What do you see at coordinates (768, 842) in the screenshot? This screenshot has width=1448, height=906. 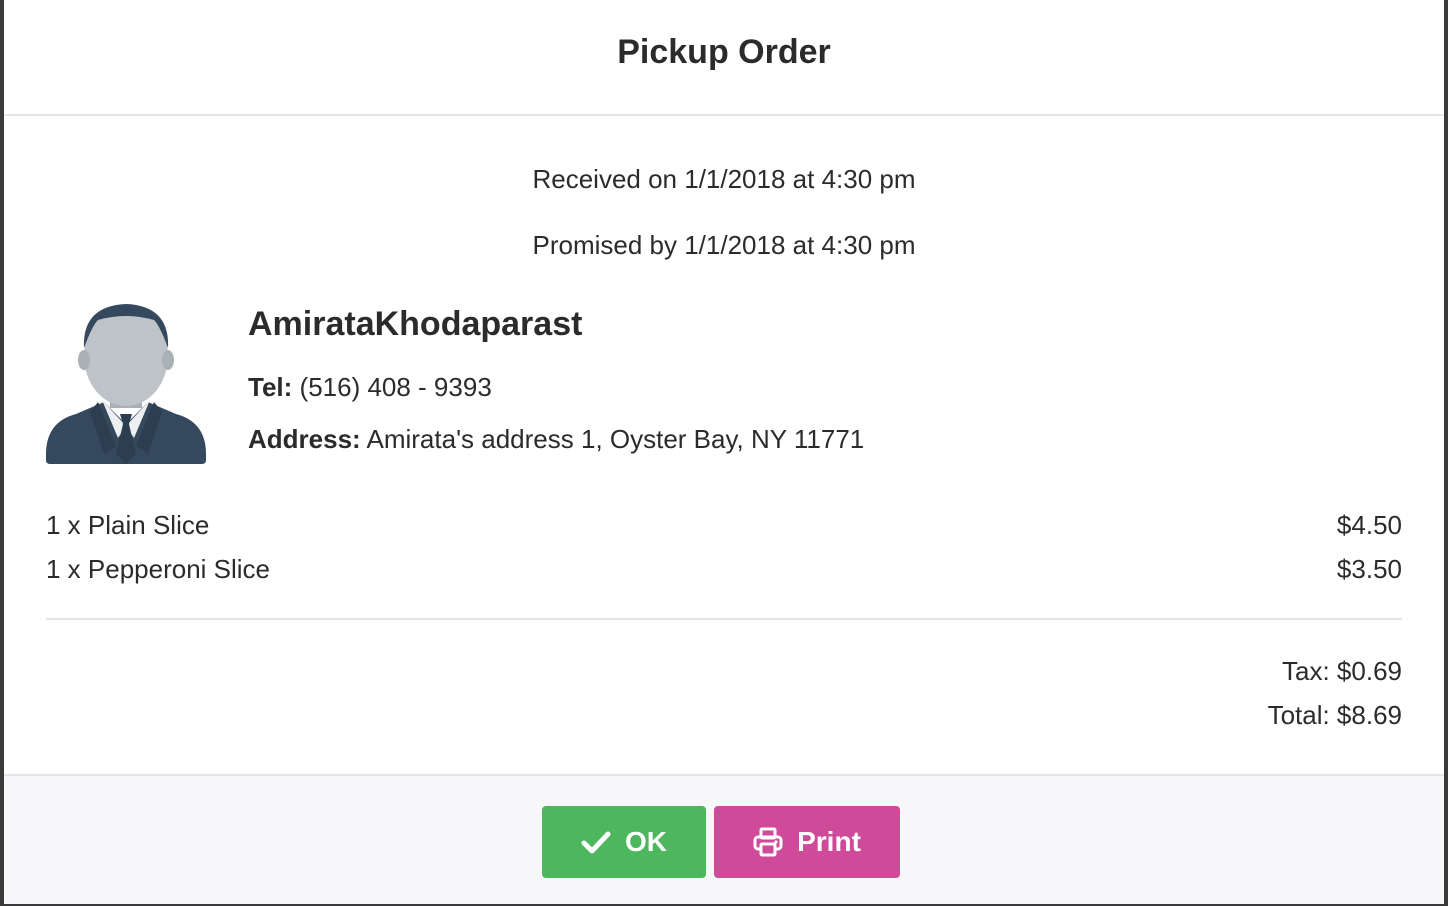 I see `printer-icon` at bounding box center [768, 842].